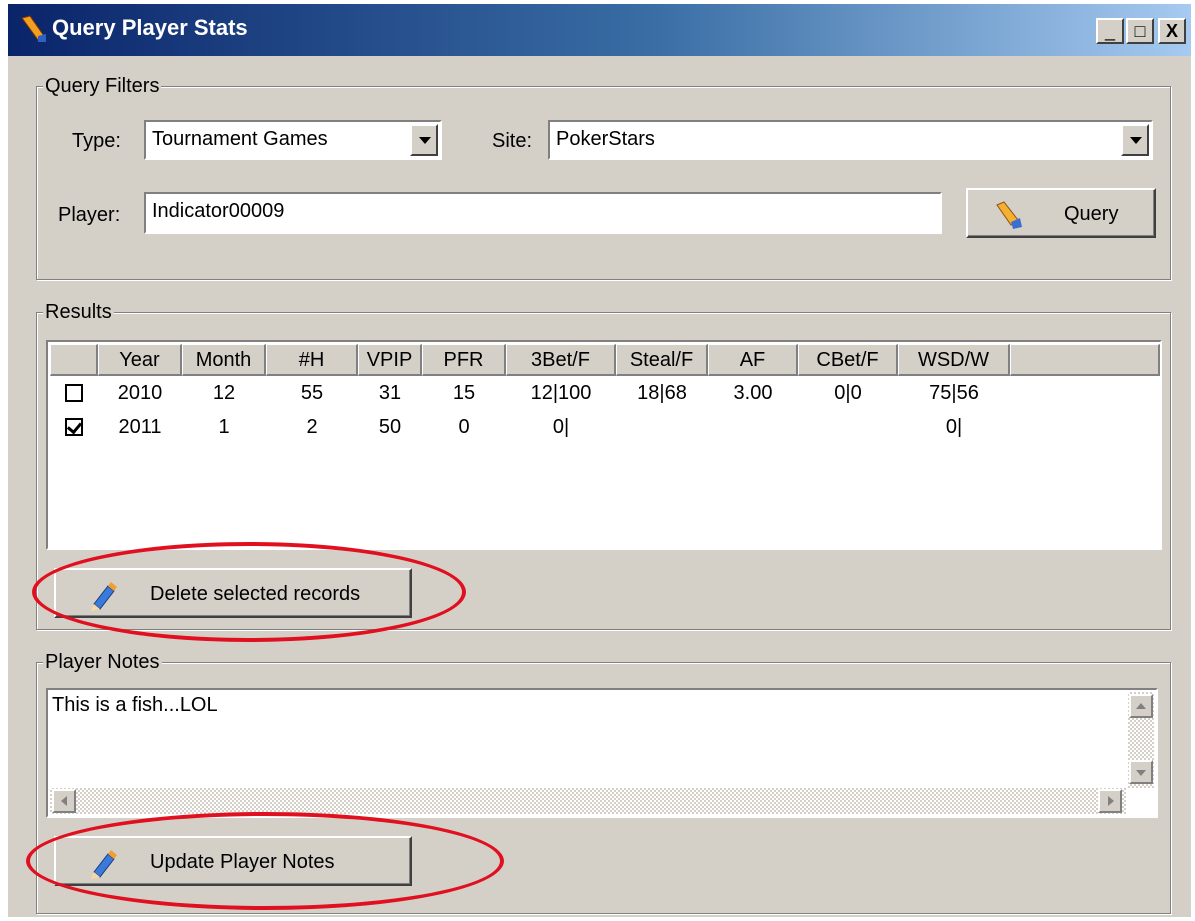 This screenshot has width=1195, height=921. I want to click on cell-vpip: 50, so click(390, 427).